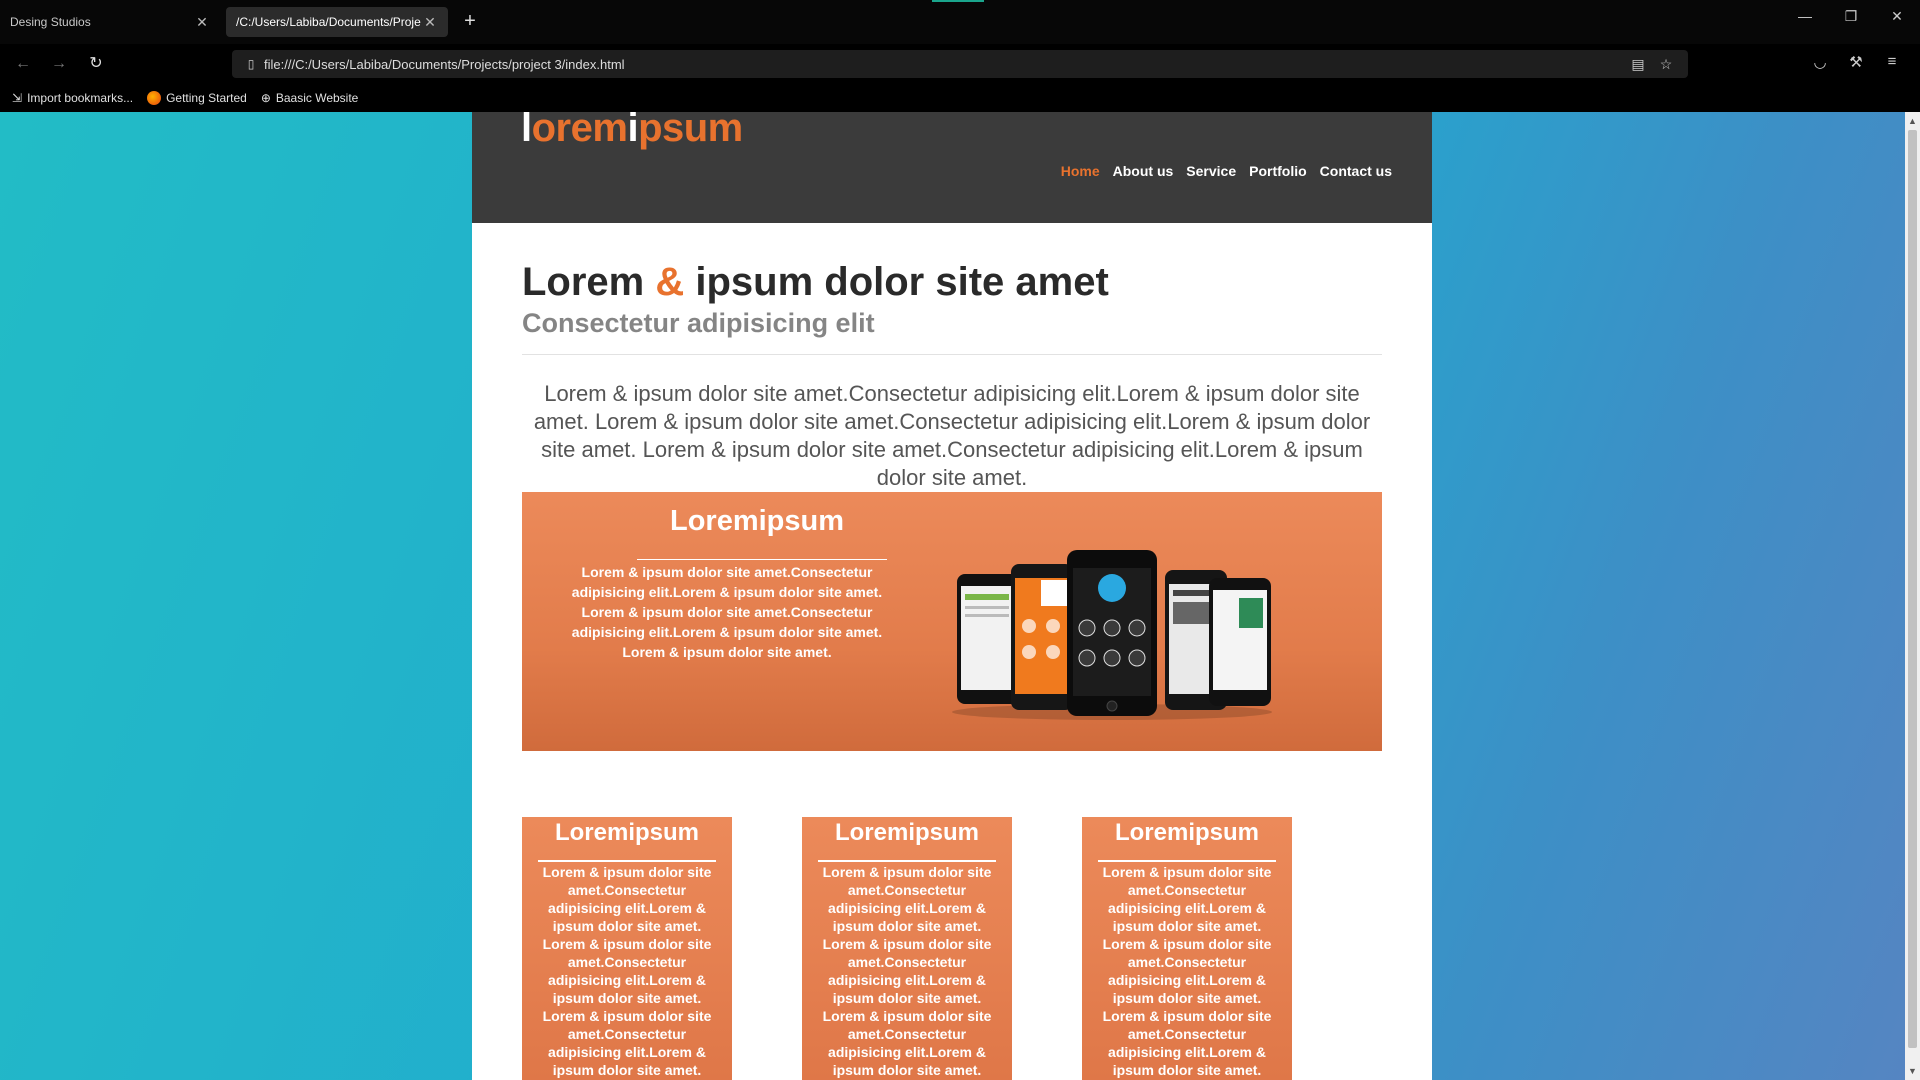  I want to click on nav-portfolio: Portfolio, so click(1278, 171).